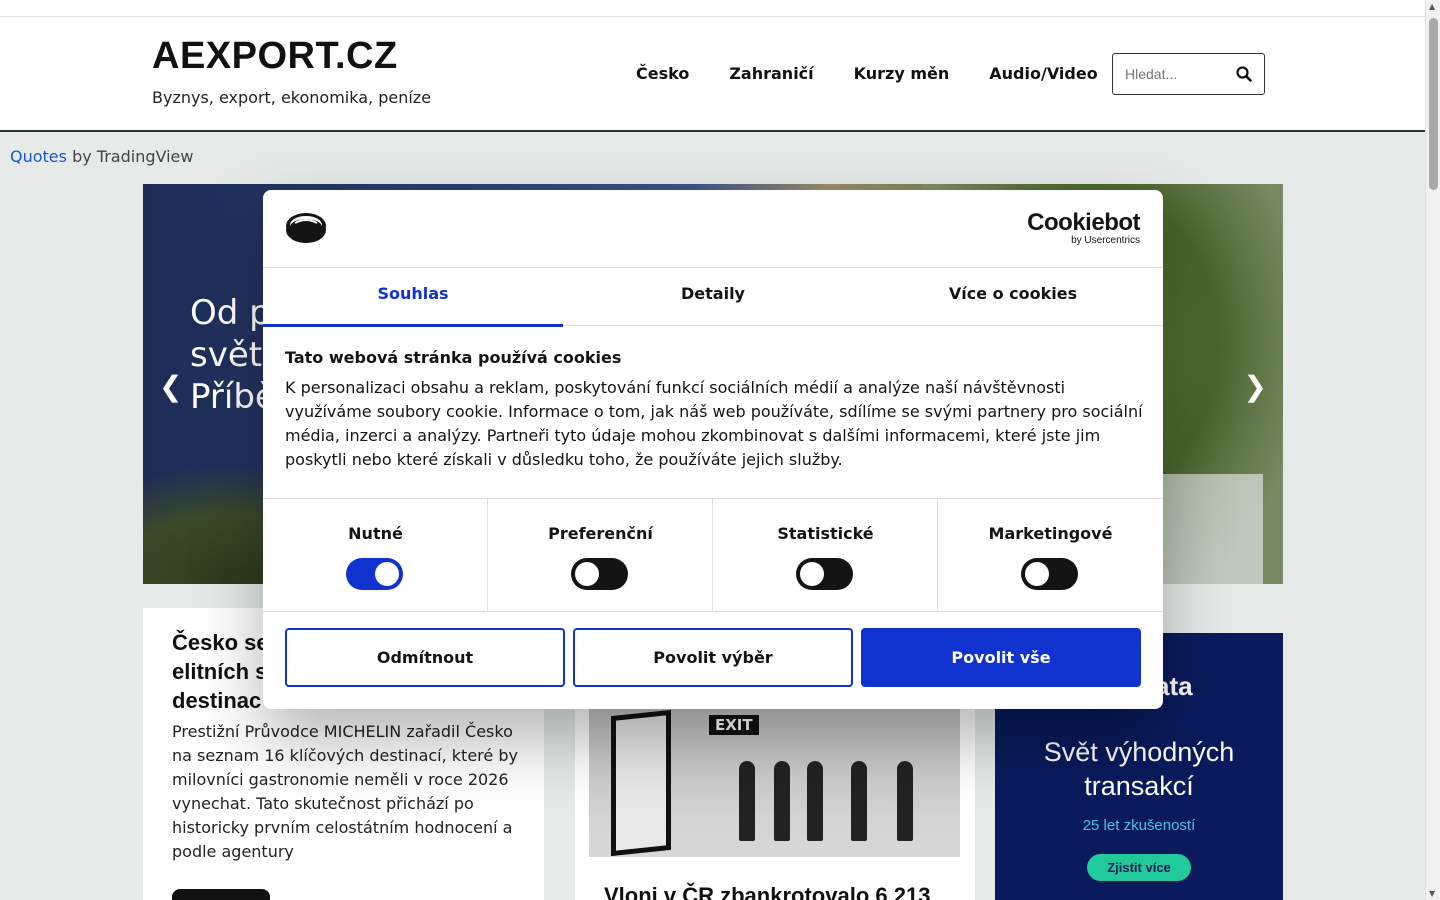  What do you see at coordinates (221, 894) in the screenshot?
I see `read-more-button` at bounding box center [221, 894].